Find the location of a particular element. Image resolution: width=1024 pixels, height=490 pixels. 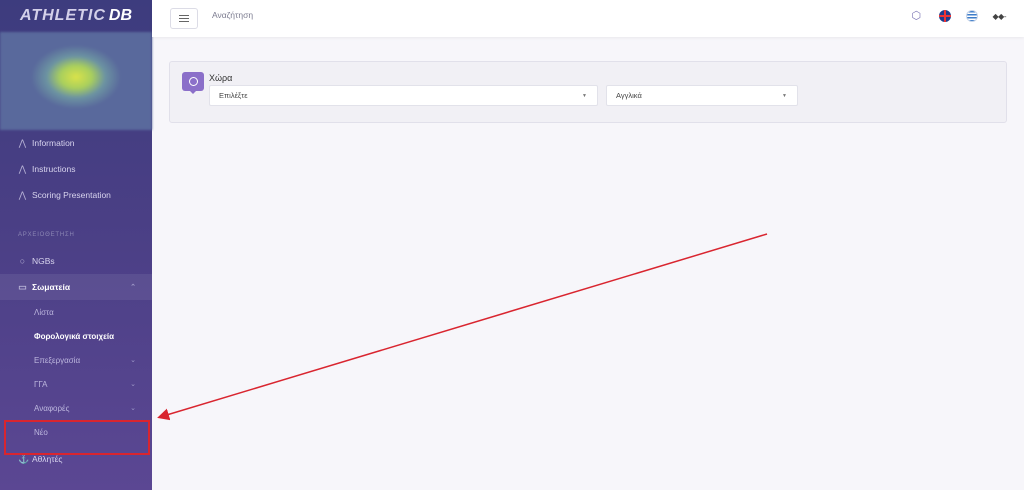

hamburger-menu-button is located at coordinates (184, 18).